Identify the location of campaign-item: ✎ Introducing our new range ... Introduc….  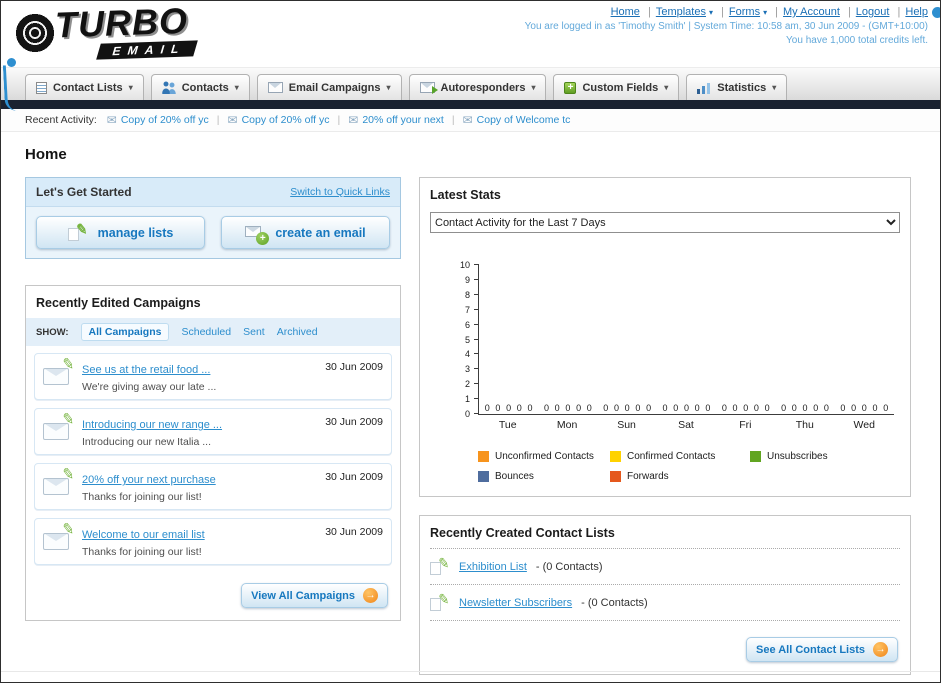
(213, 431).